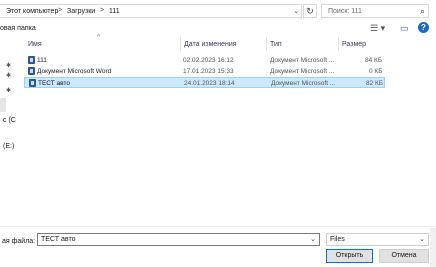 This screenshot has height=267, width=436. What do you see at coordinates (349, 256) in the screenshot?
I see `open-button: Открыть` at bounding box center [349, 256].